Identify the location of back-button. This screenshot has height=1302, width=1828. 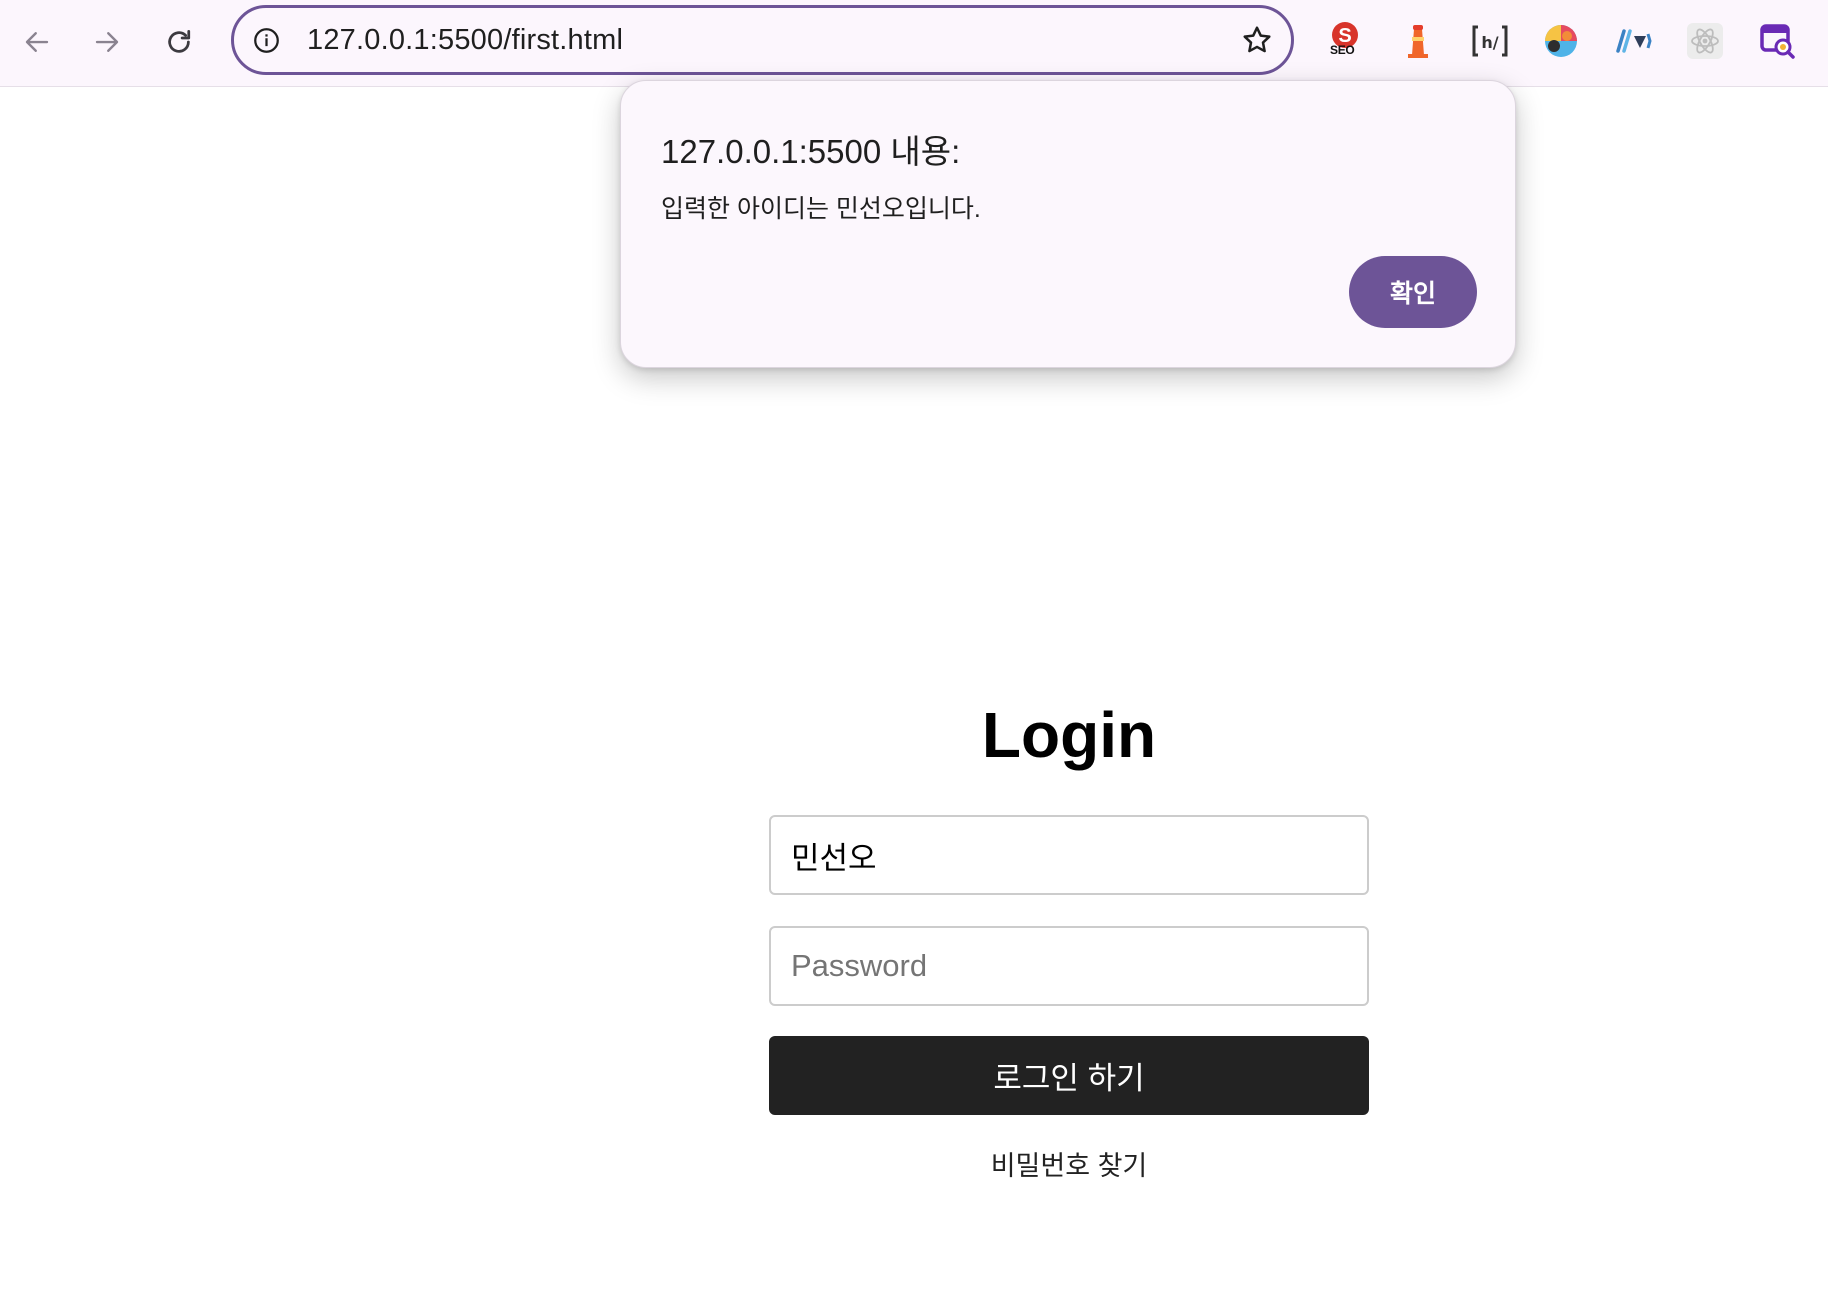
(37, 42).